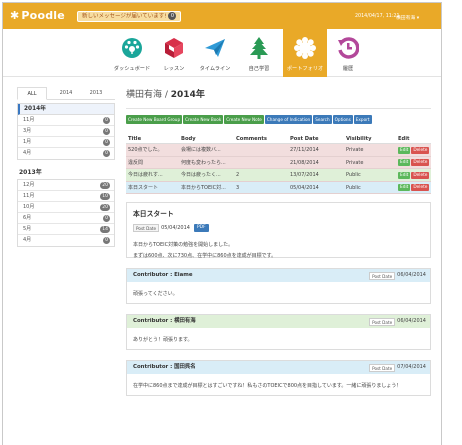 The width and height of the screenshot is (462, 445). Describe the element at coordinates (304, 150) in the screenshot. I see `row-date: 27/11/2014` at that location.